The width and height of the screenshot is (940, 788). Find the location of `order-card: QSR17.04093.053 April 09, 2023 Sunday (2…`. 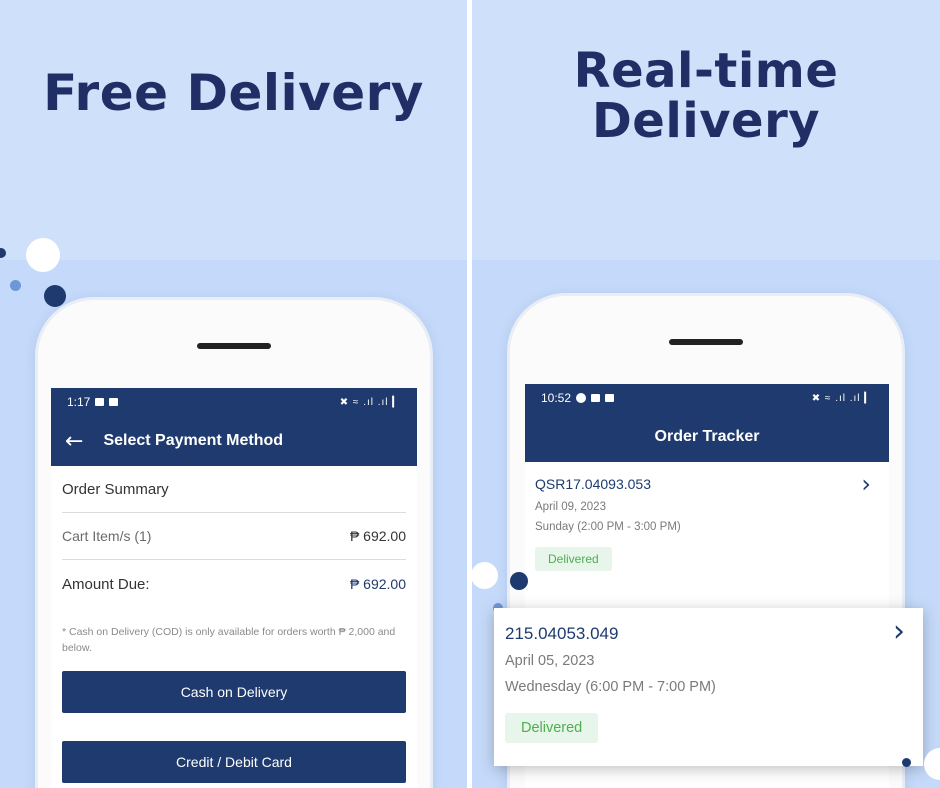

order-card: QSR17.04093.053 April 09, 2023 Sunday (2… is located at coordinates (707, 516).